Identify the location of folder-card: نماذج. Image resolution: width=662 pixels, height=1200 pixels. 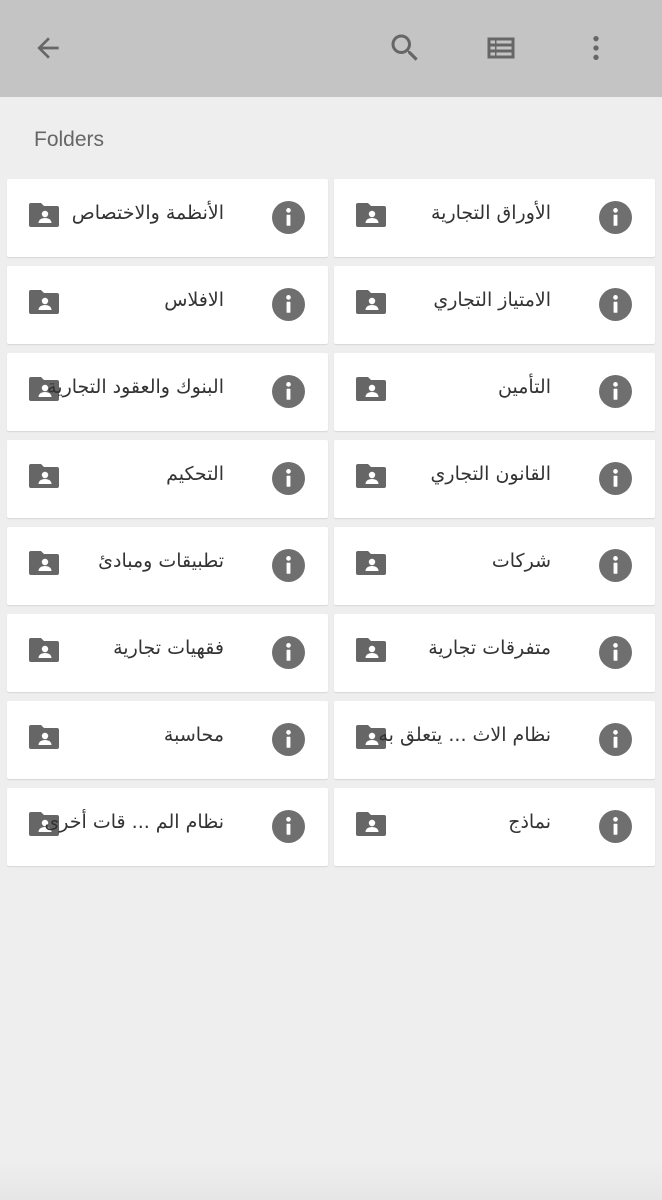
(494, 827).